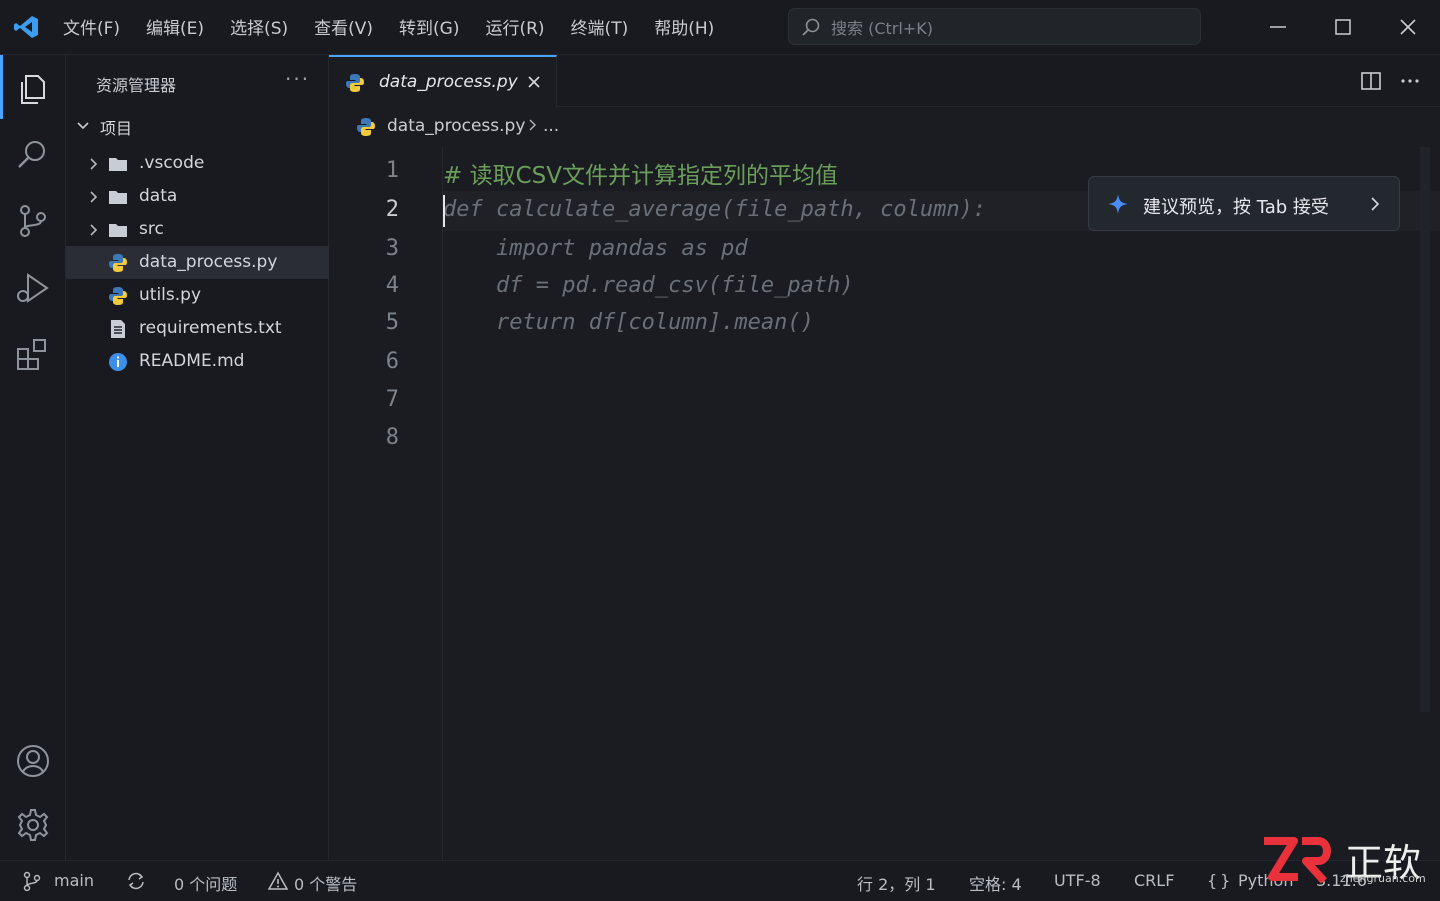  What do you see at coordinates (600, 26) in the screenshot?
I see `menu-terminal: 终端(T)` at bounding box center [600, 26].